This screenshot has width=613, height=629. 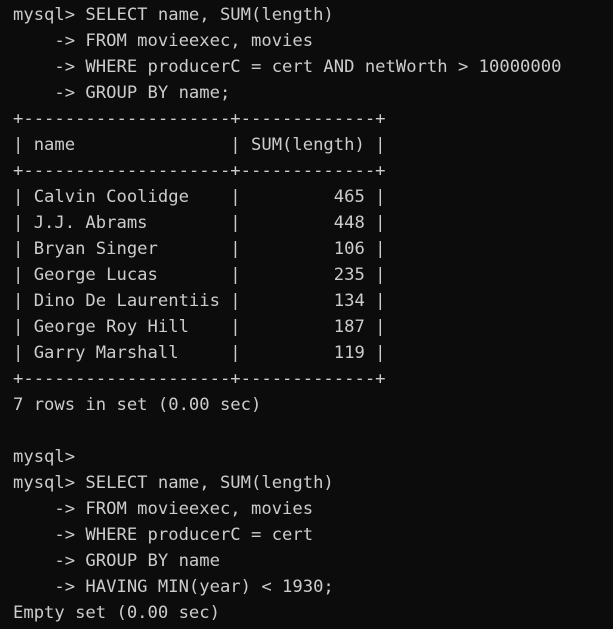 What do you see at coordinates (199, 223) in the screenshot?
I see `table-row: | J.J. Abrams | 448 |` at bounding box center [199, 223].